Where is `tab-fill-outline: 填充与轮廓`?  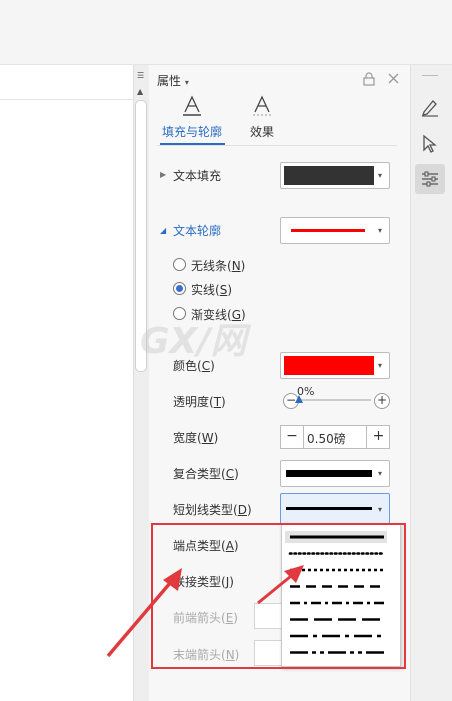 tab-fill-outline: 填充与轮廓 is located at coordinates (192, 131).